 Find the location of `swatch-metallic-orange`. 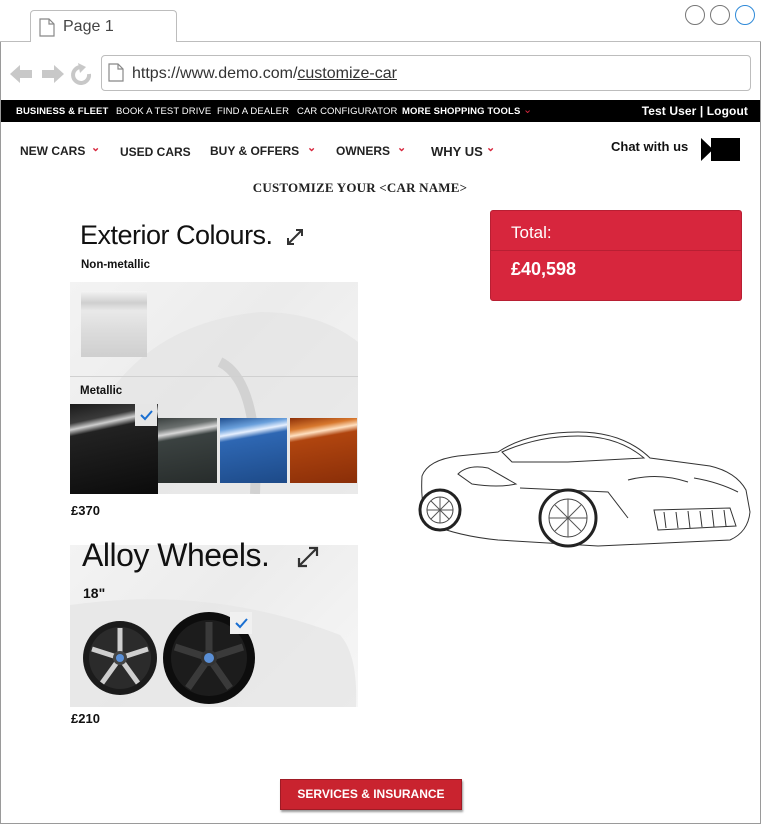

swatch-metallic-orange is located at coordinates (323, 450).